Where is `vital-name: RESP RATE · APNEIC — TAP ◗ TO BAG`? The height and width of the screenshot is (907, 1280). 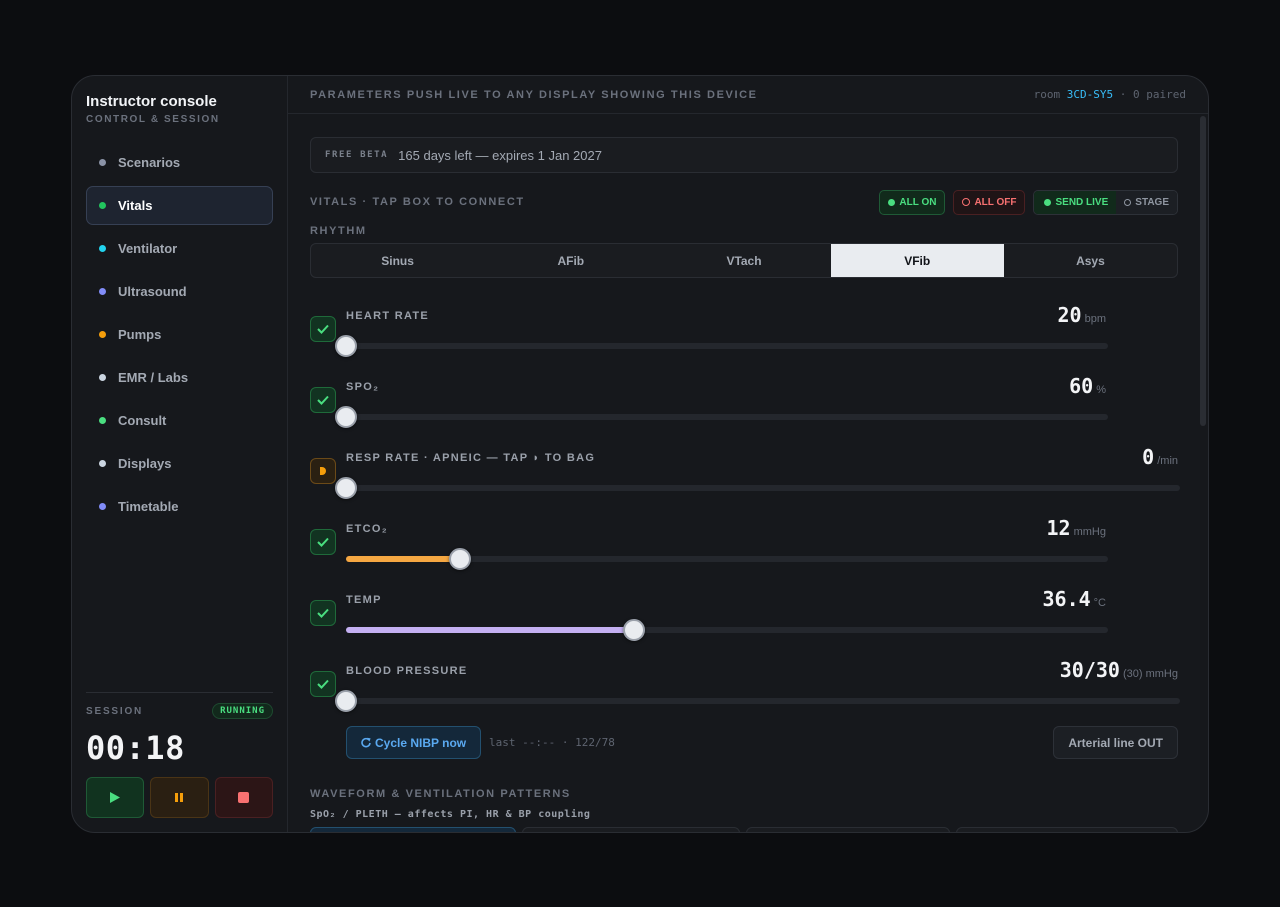
vital-name: RESP RATE · APNEIC — TAP ◗ TO BAG is located at coordinates (471, 458).